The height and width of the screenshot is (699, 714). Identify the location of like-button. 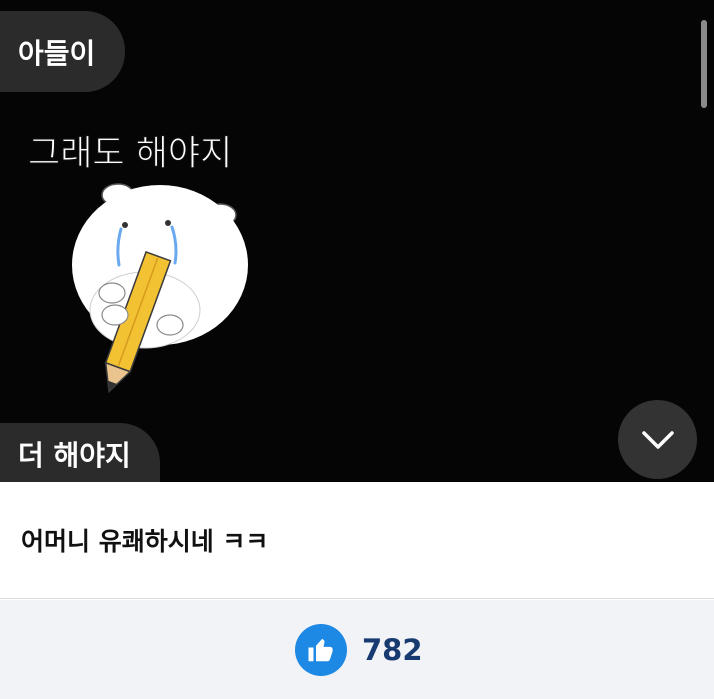
(321, 650).